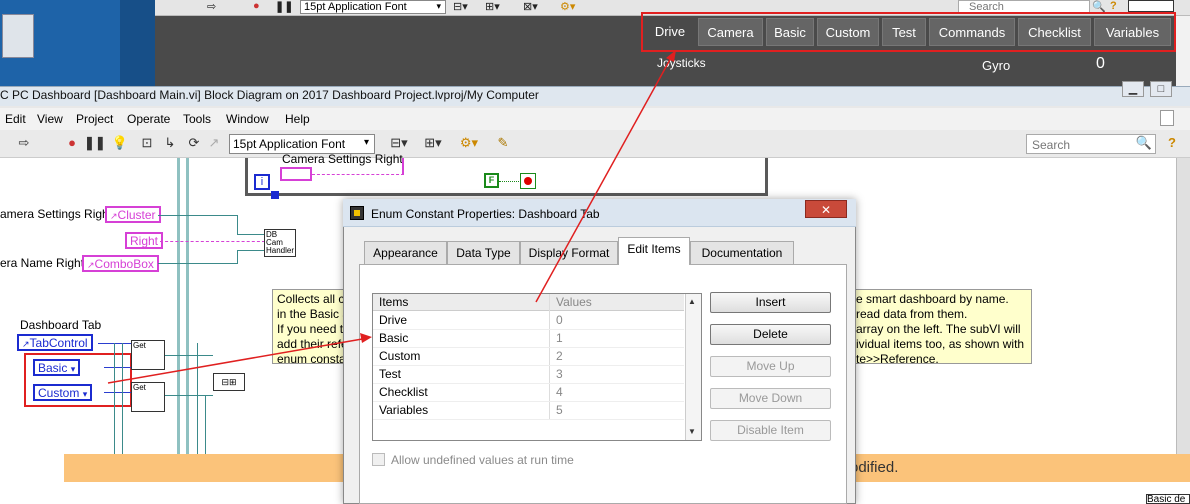 This screenshot has height=504, width=1190. Describe the element at coordinates (604, 179) in the screenshot. I see `arrow-table-to-tabs` at that location.